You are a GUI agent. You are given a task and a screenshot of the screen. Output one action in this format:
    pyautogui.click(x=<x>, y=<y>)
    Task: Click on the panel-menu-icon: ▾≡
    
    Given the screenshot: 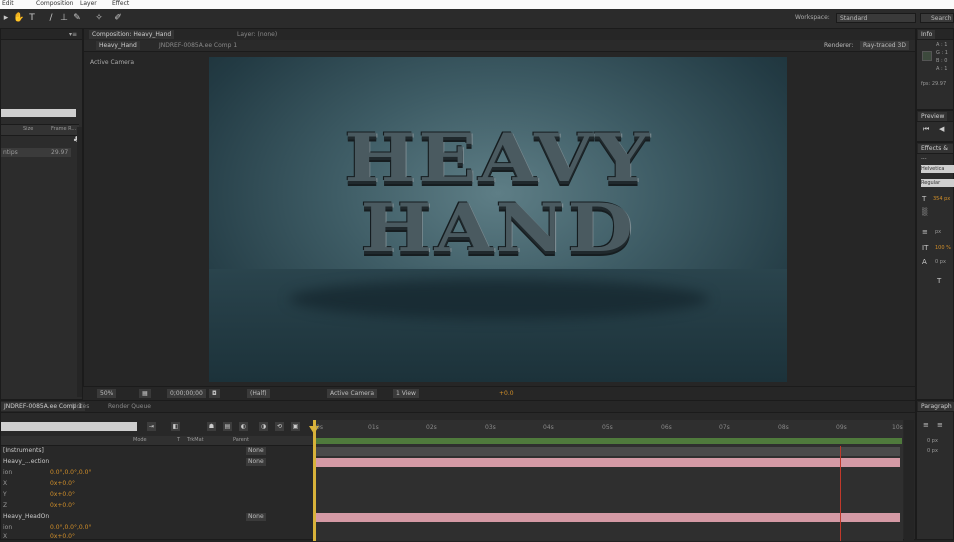 What is the action you would take?
    pyautogui.click(x=73, y=34)
    